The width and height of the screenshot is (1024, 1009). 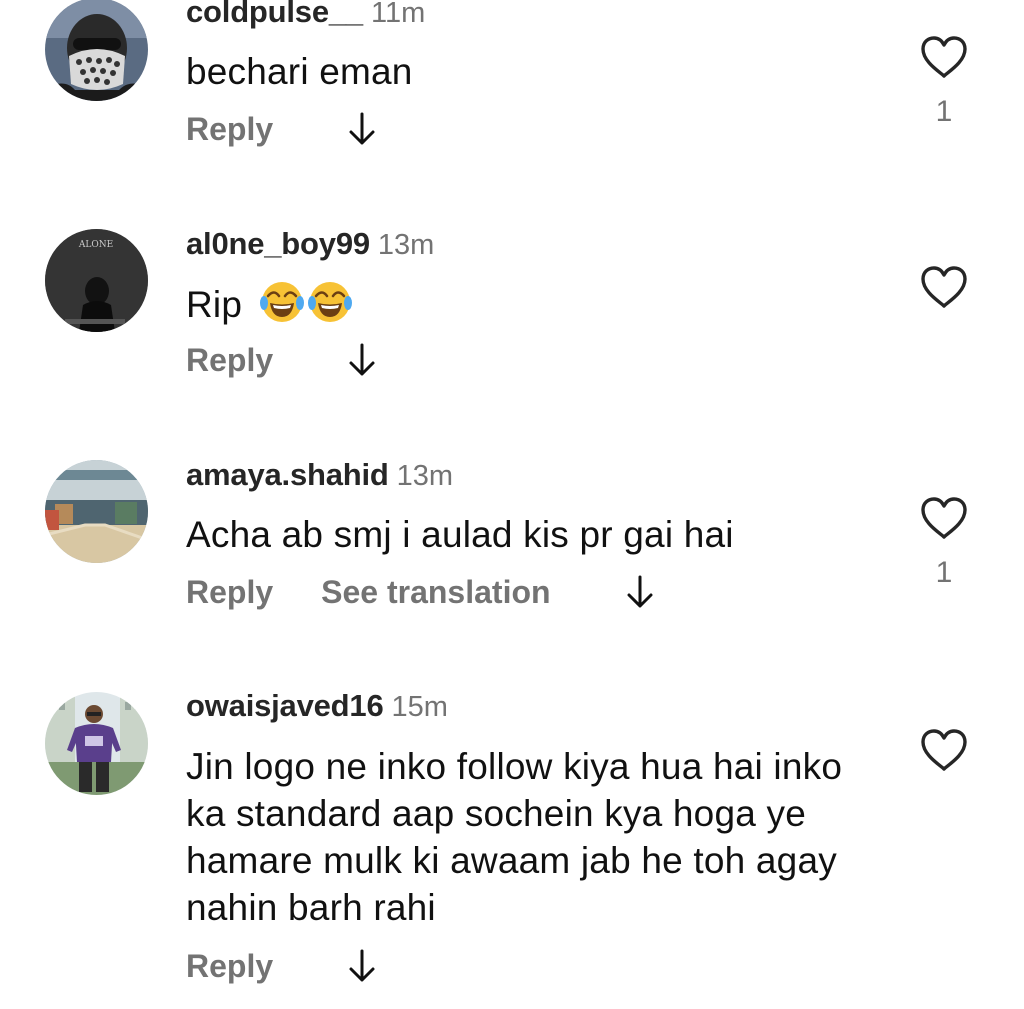 I want to click on comment-actions: Reply See translation, so click(x=420, y=592).